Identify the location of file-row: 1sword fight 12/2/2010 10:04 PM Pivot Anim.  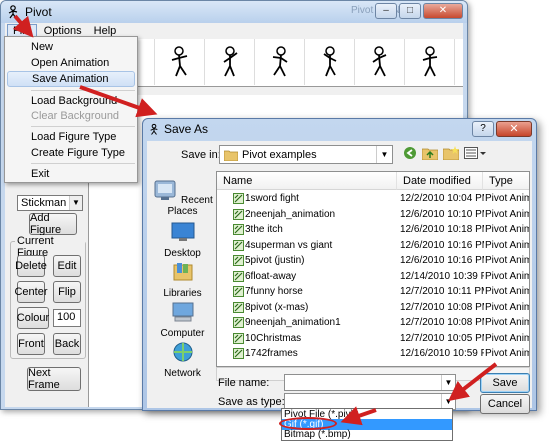
(373, 198).